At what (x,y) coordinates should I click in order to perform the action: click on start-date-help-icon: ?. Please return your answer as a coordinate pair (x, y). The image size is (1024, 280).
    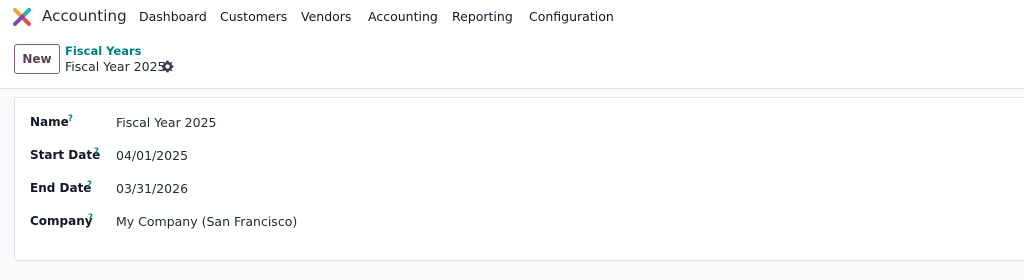
    Looking at the image, I should click on (96, 152).